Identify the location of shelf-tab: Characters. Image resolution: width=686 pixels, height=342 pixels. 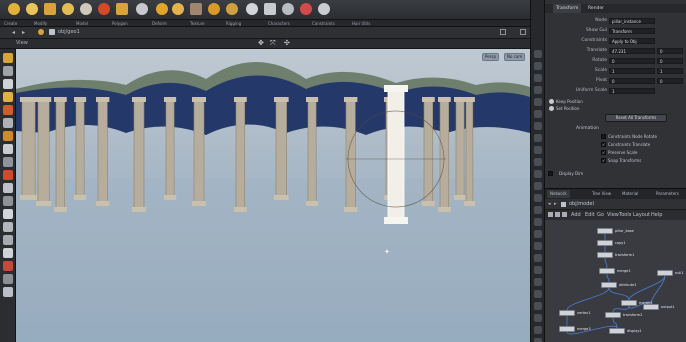
(279, 23).